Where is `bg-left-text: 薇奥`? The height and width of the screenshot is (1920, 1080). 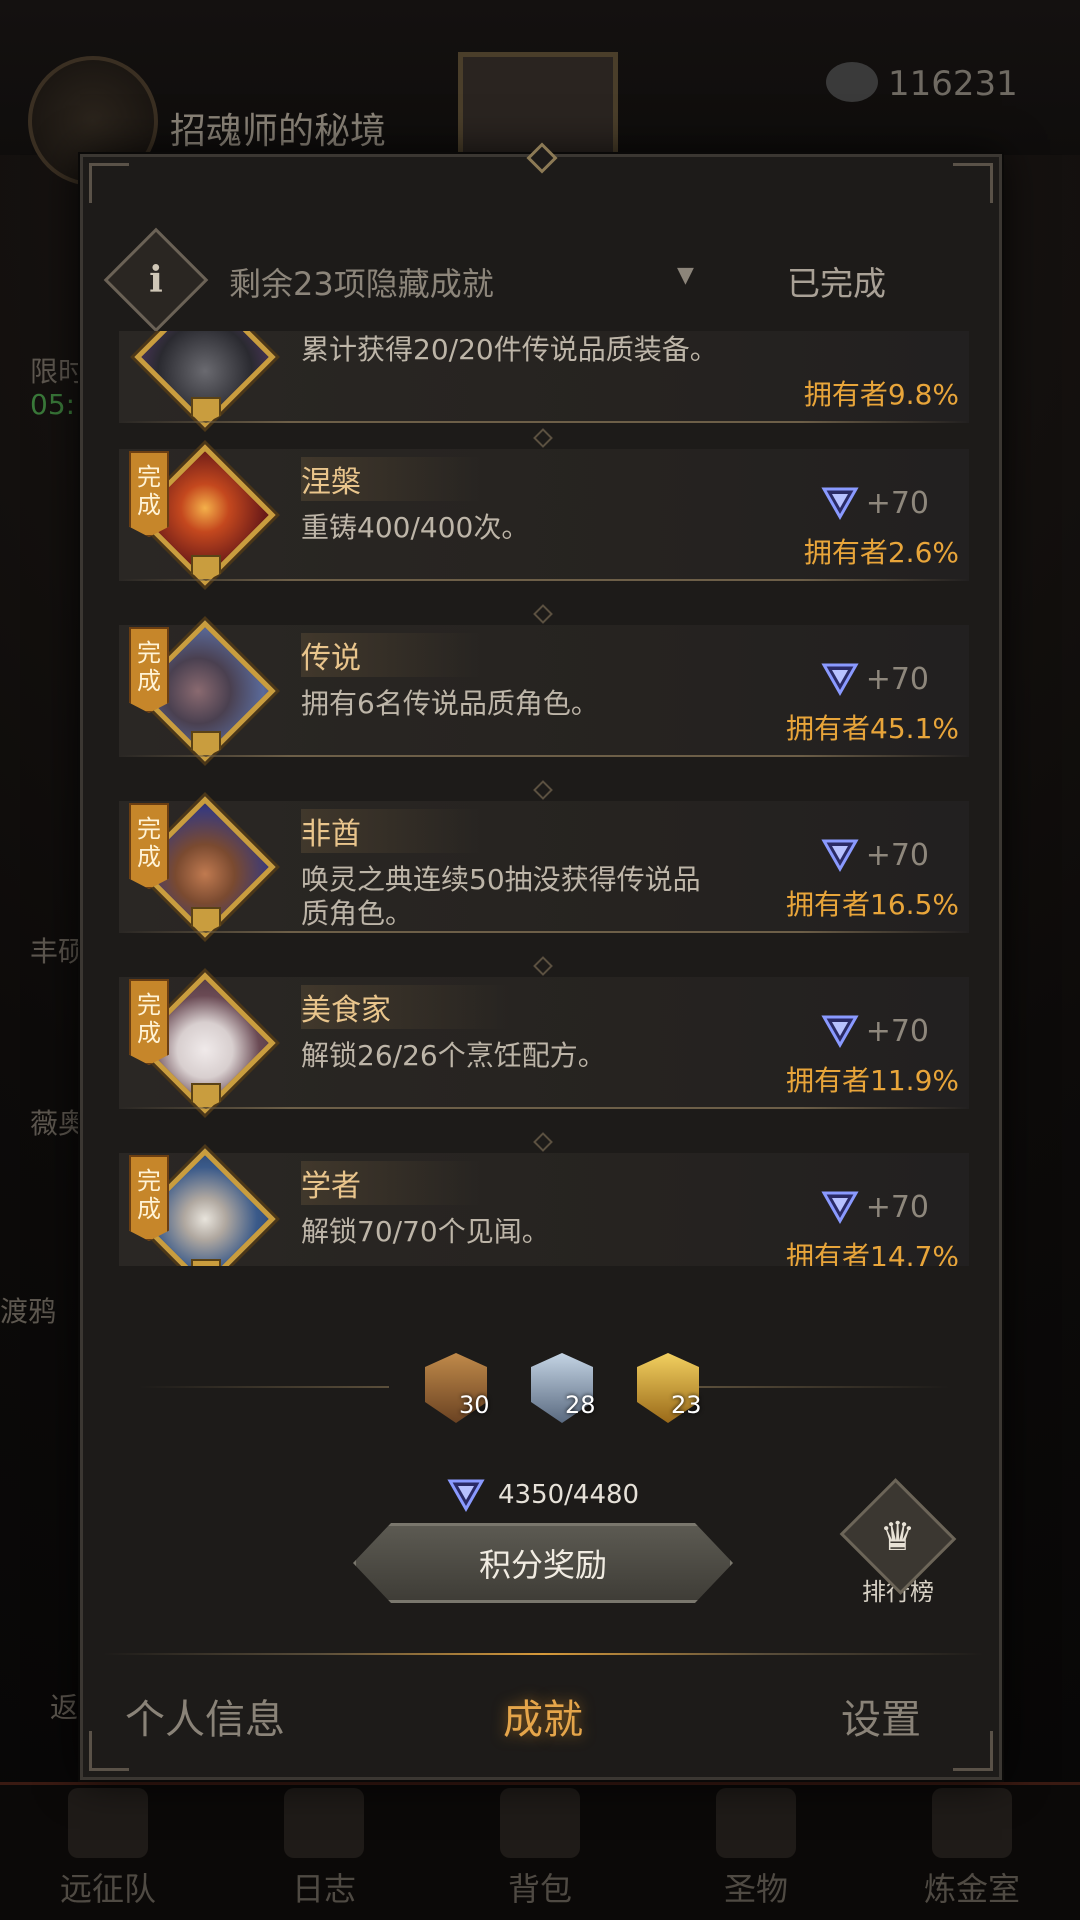
bg-left-text: 薇奥 is located at coordinates (58, 1123).